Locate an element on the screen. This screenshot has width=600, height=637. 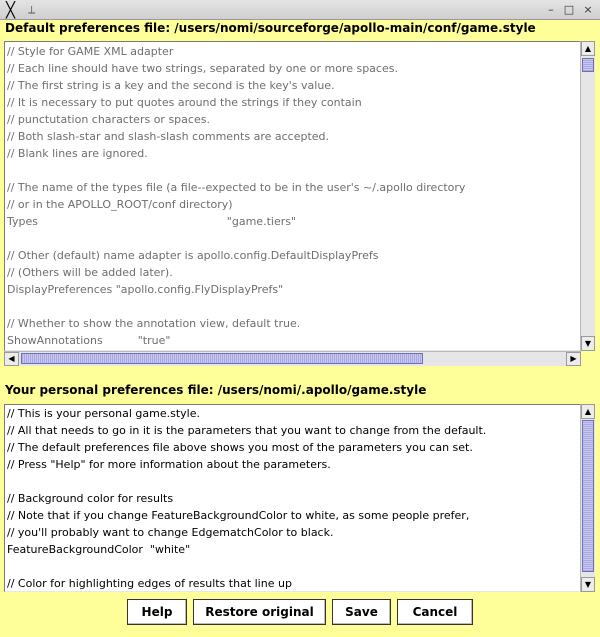
default-text-line: // punctutation characters or spaces. is located at coordinates (108, 119).